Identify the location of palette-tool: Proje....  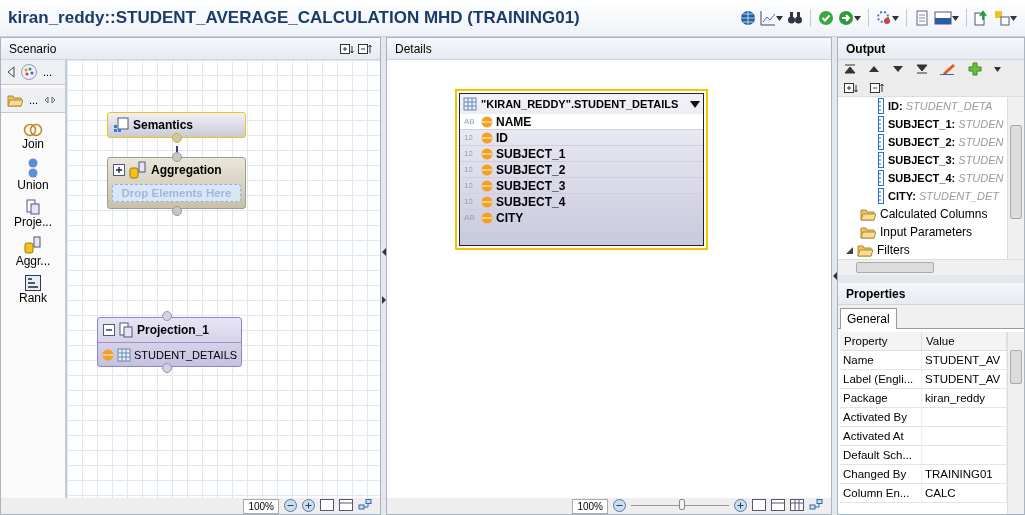
(33, 222).